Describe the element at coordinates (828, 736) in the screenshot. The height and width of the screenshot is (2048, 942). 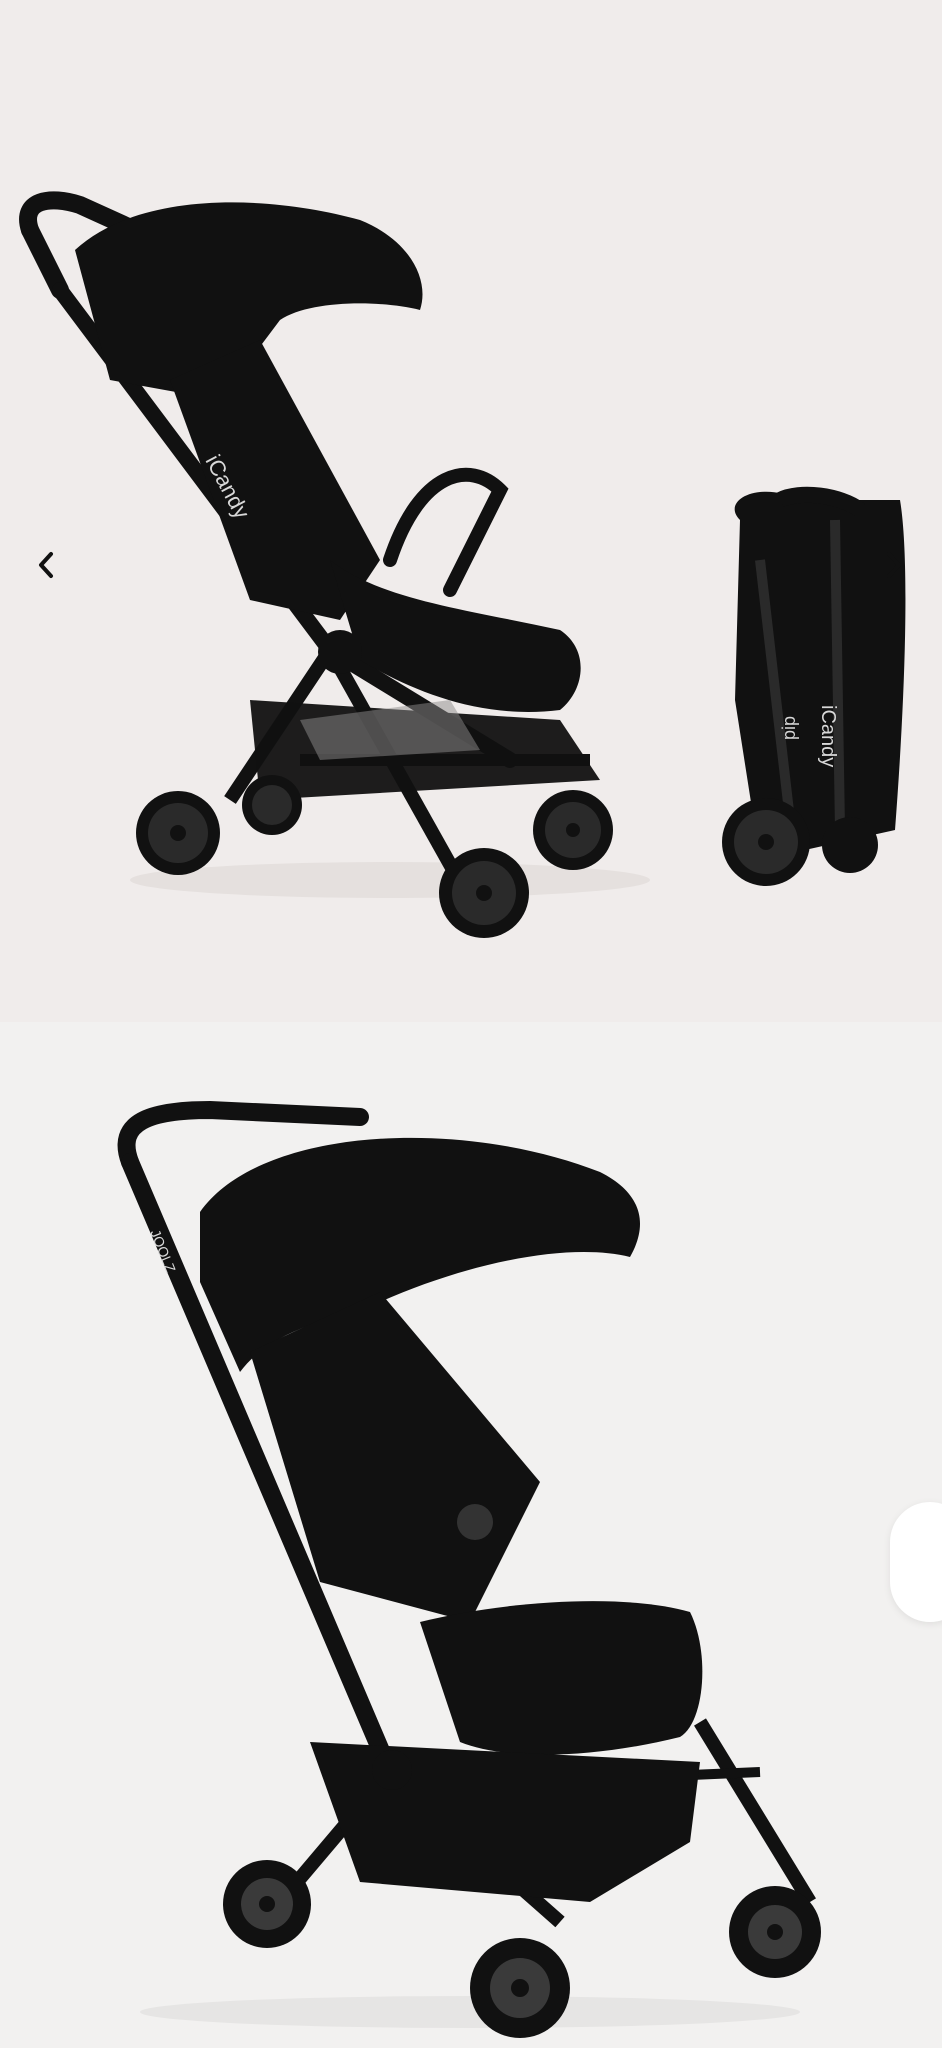
I see `folded-brand-label: iCandy` at that location.